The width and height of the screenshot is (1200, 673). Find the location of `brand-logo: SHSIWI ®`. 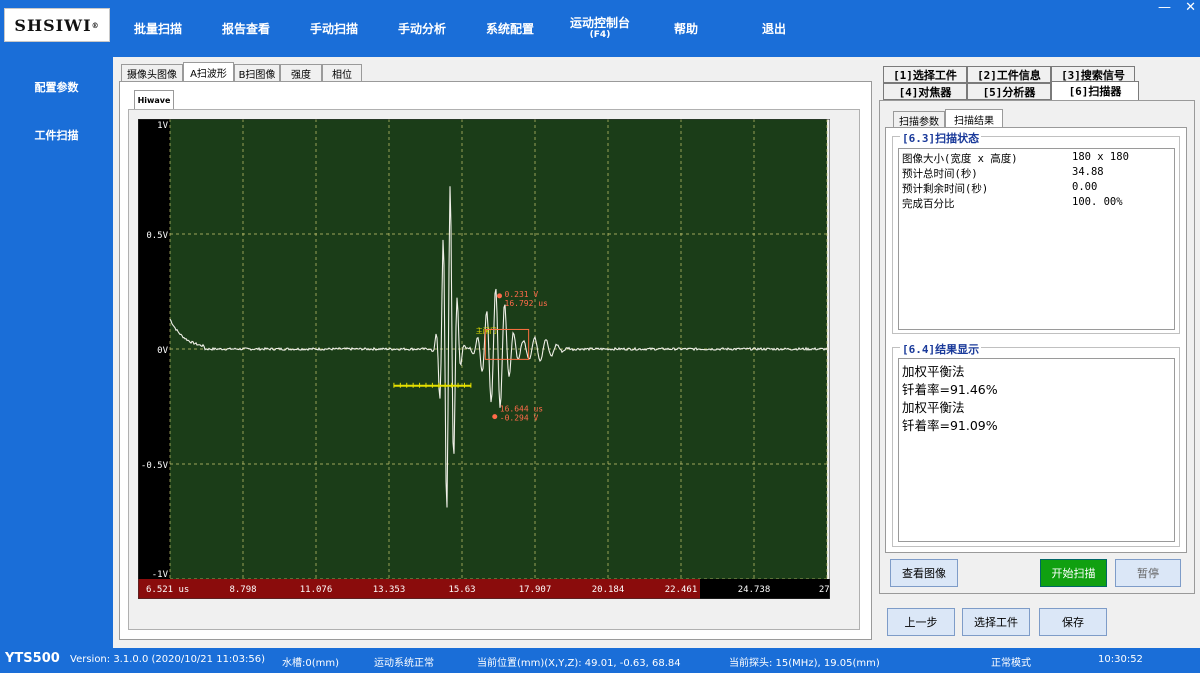

brand-logo: SHSIWI ® is located at coordinates (57, 25).